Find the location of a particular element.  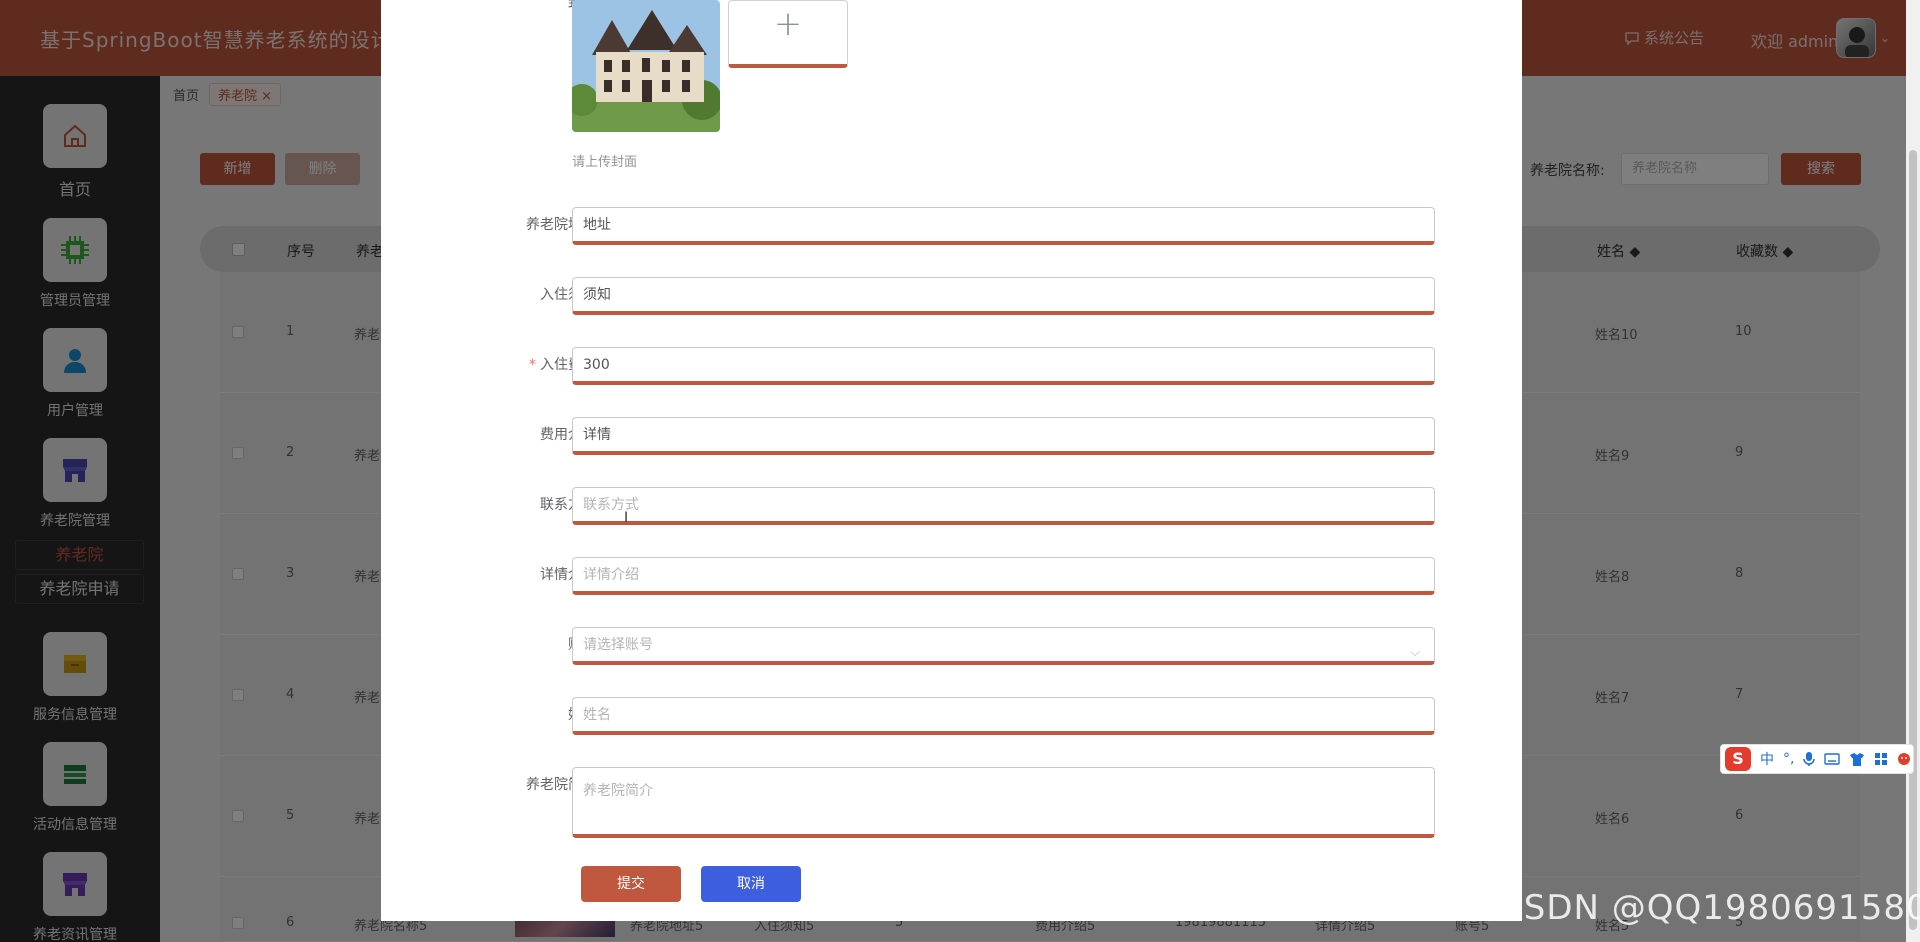

name-input: 姓名 is located at coordinates (1003, 716).